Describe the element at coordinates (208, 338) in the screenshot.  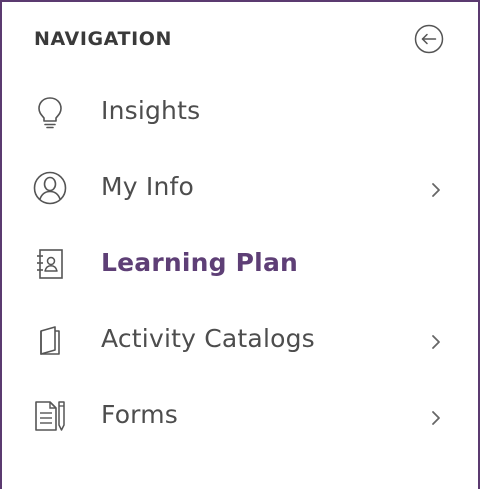
I see `nav-item-label: Activity Catalogs` at that location.